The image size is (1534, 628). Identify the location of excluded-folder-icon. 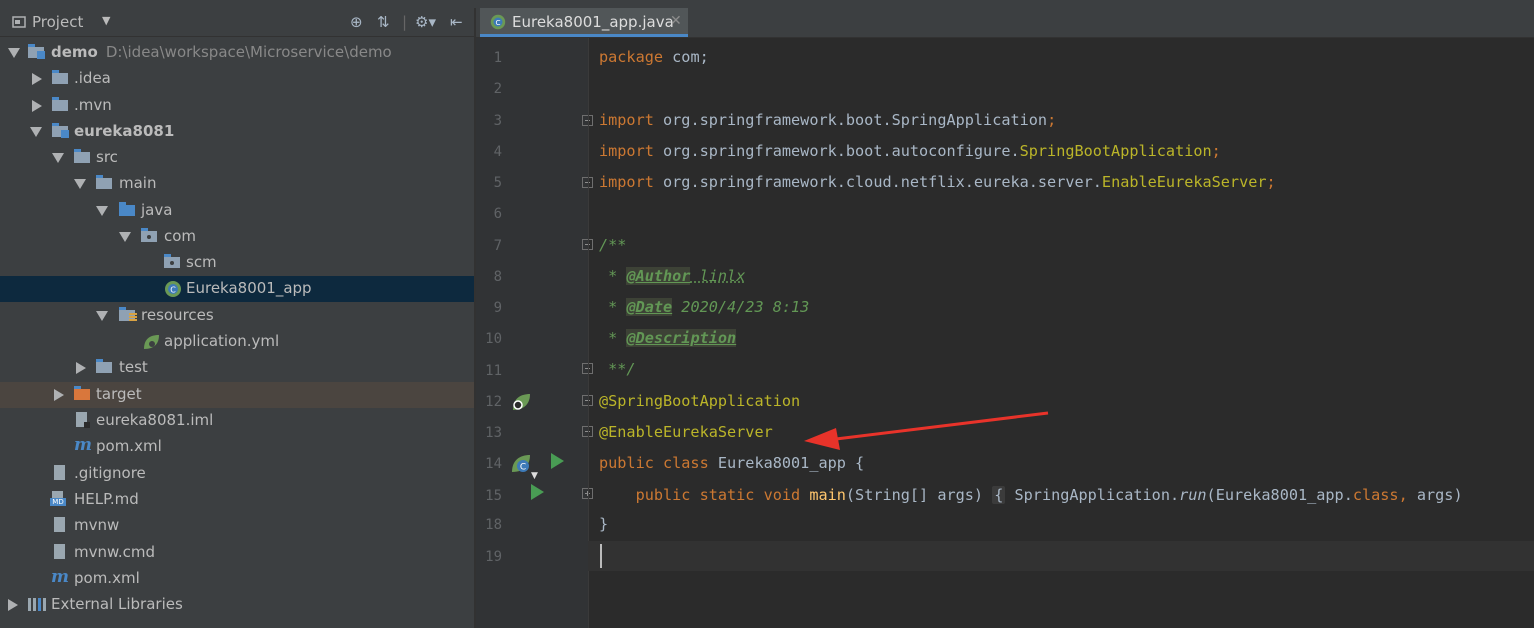
(83, 394).